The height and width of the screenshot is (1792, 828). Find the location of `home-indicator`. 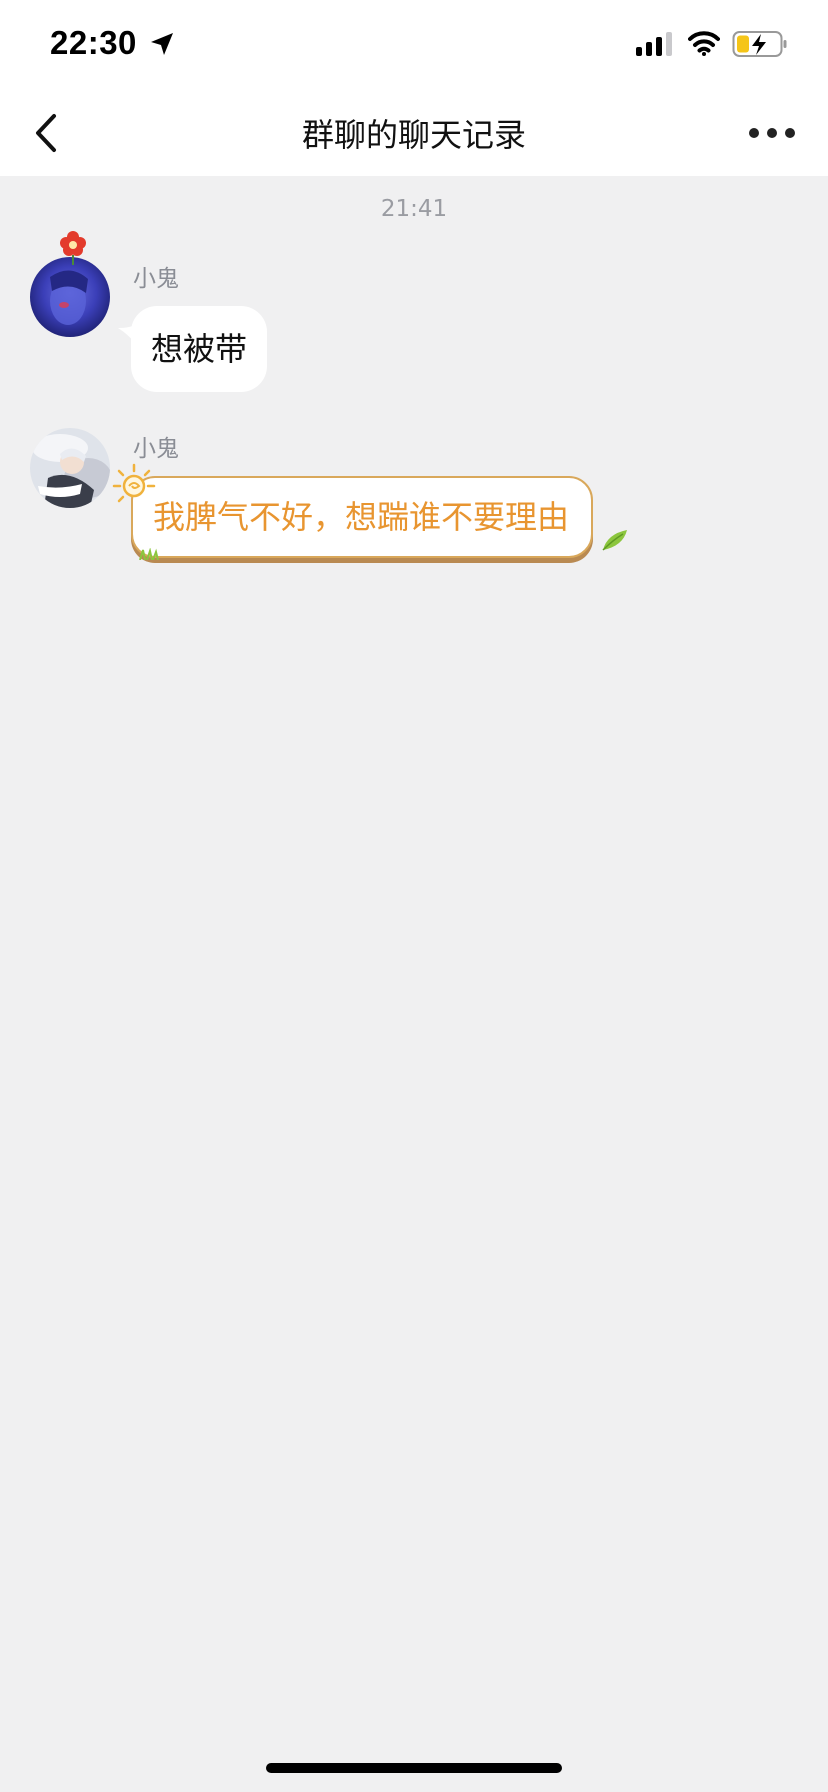

home-indicator is located at coordinates (414, 1768).